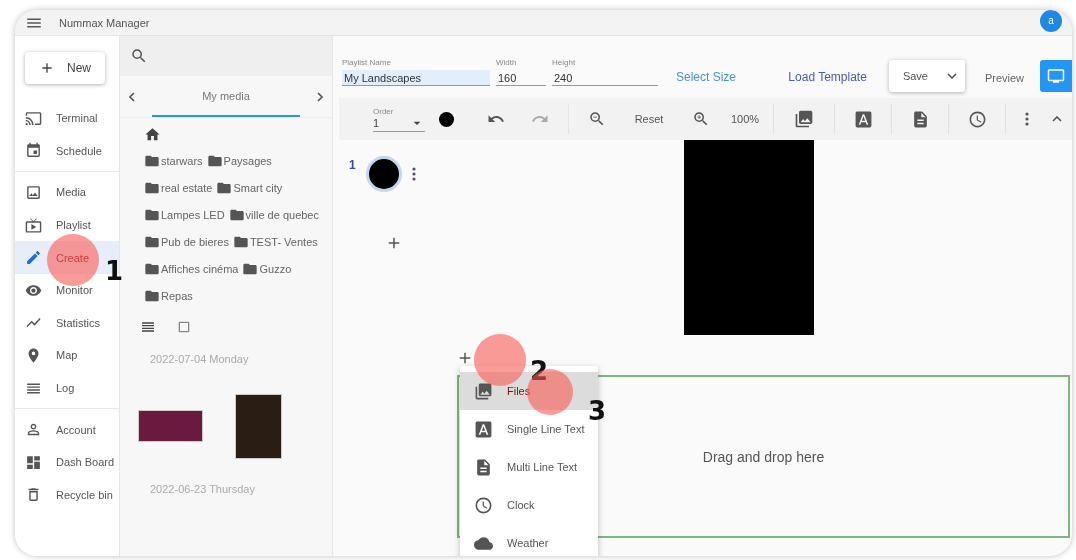  I want to click on input-field: 240, so click(605, 78).